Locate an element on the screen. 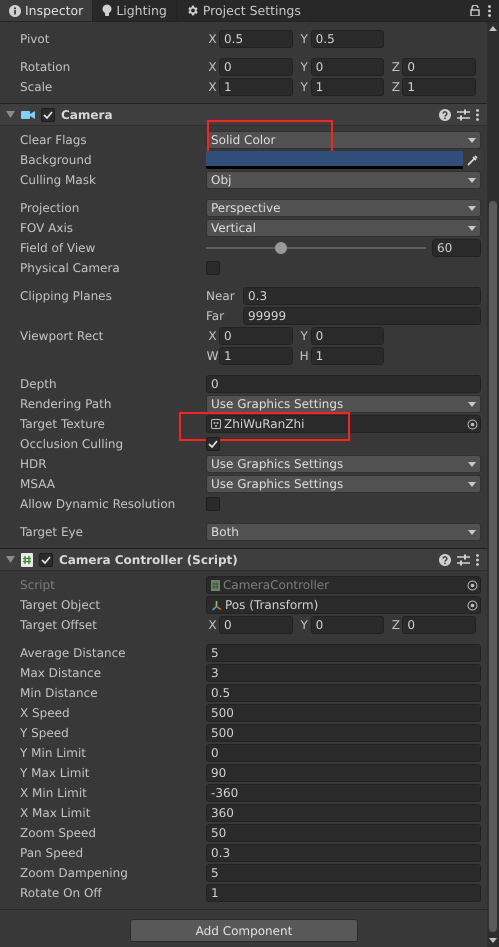 Image resolution: width=499 pixels, height=947 pixels. dropdown: Obj is located at coordinates (343, 180).